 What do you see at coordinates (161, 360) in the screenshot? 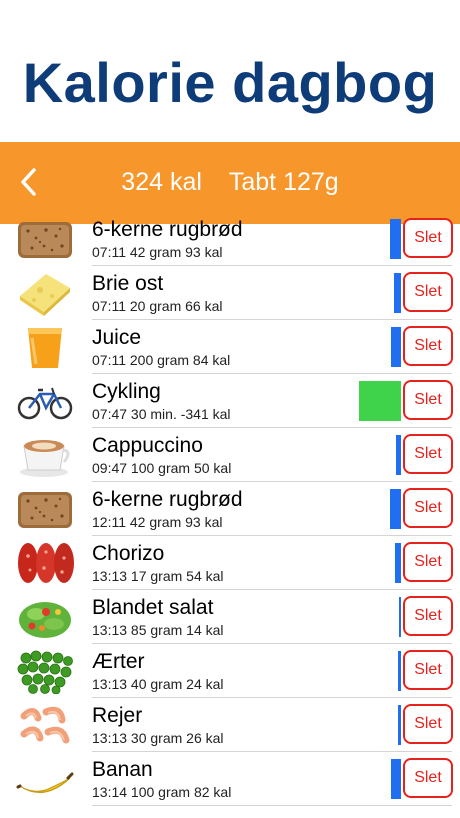
I see `entry-detail: 07:11 200 gram 84 kal` at bounding box center [161, 360].